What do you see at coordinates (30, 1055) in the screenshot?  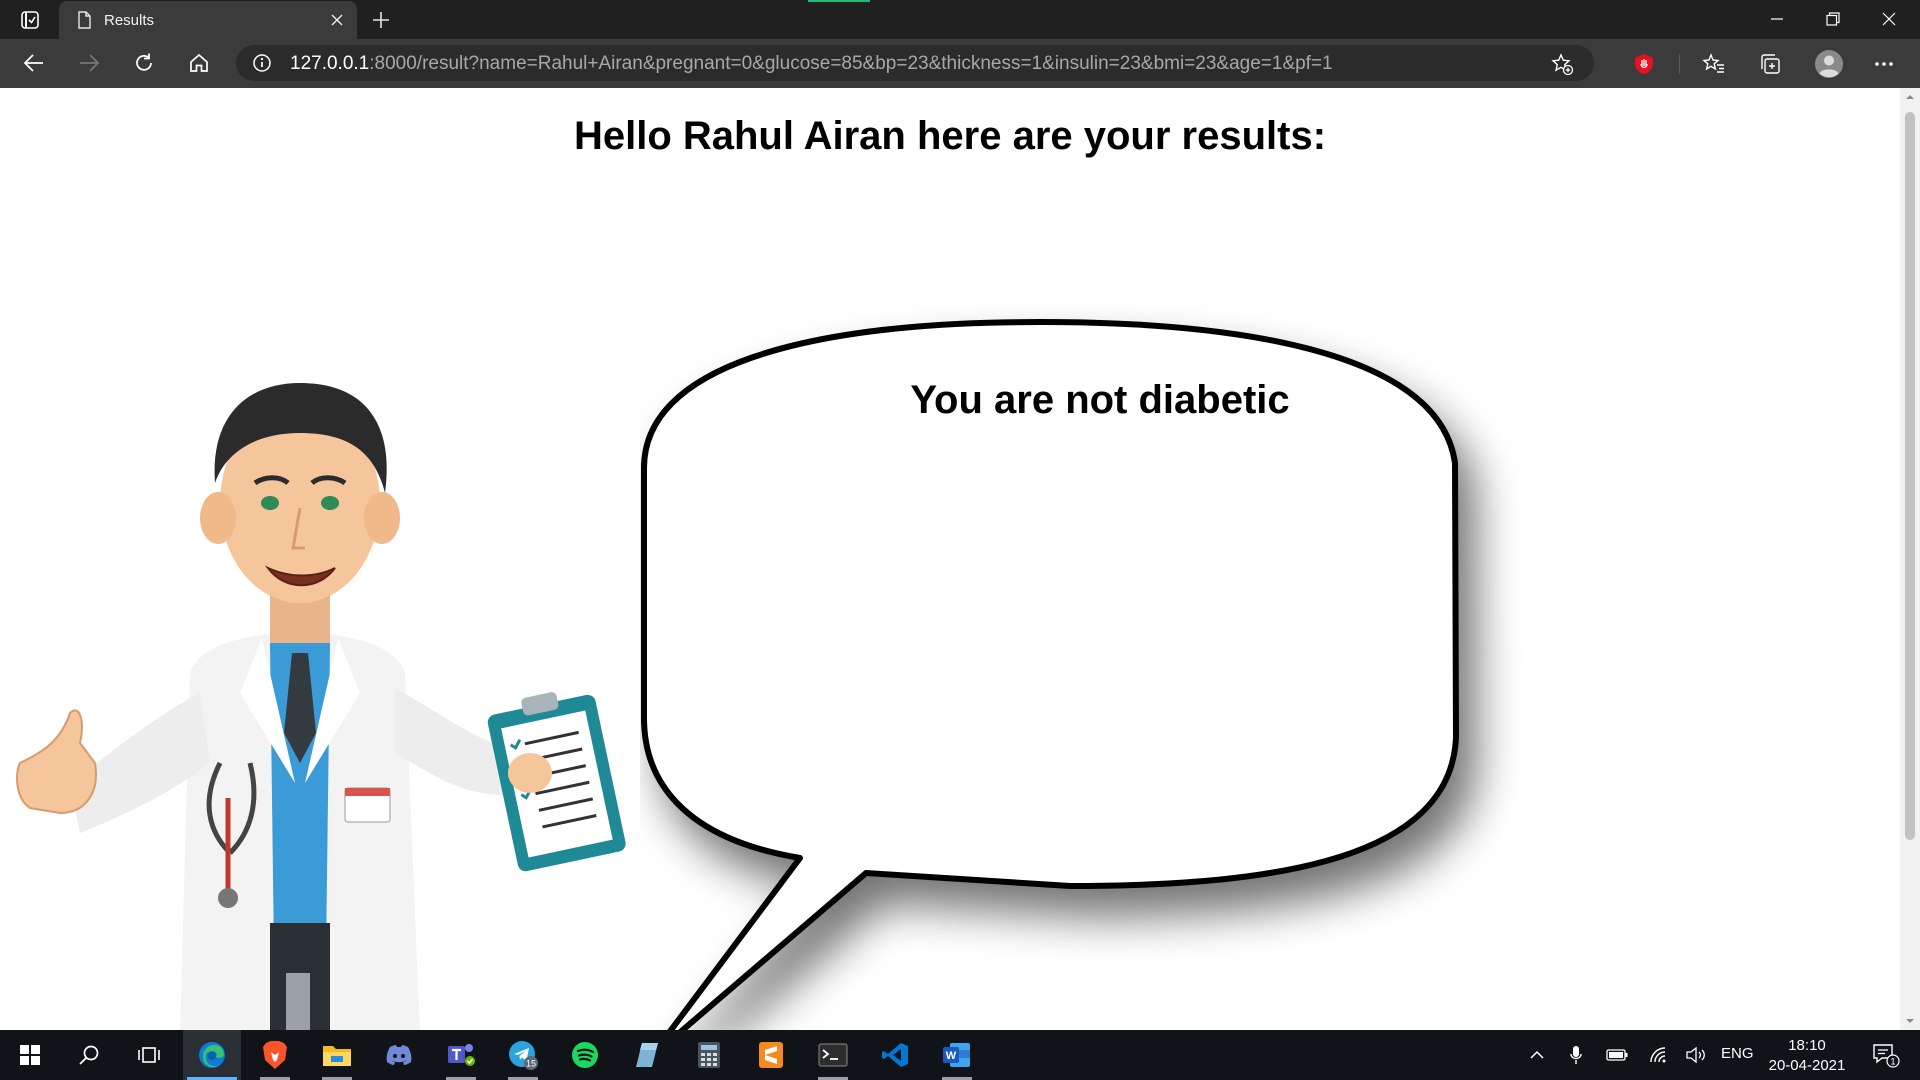 I see `start-icon` at bounding box center [30, 1055].